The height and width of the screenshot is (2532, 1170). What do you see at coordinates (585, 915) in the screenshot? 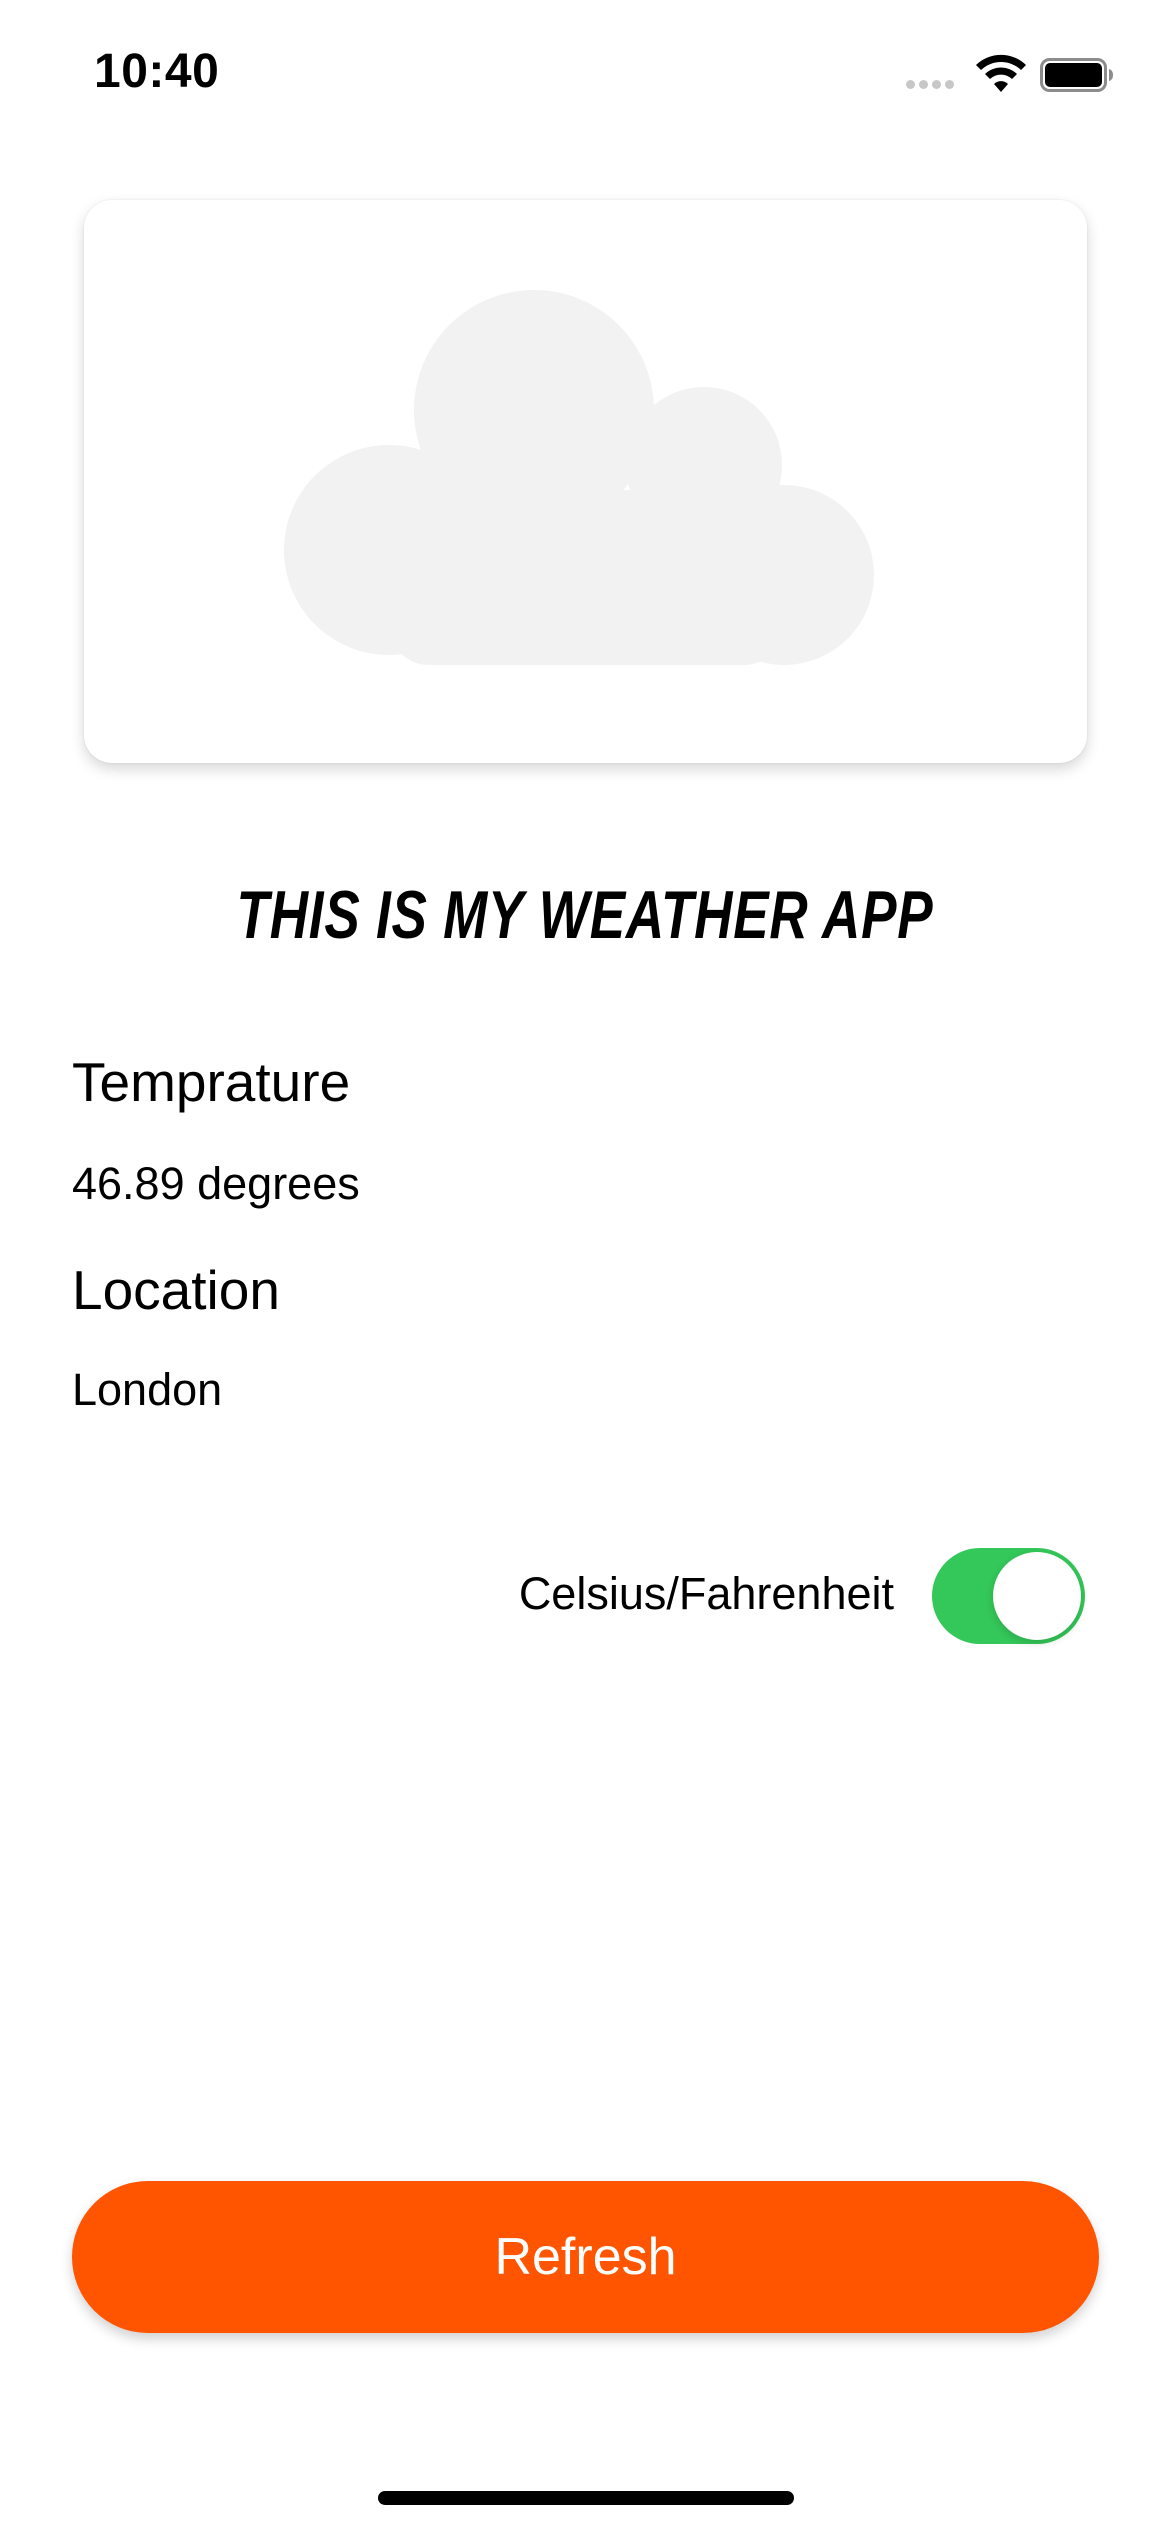
I see `app-title: THIS IS MY WEATHER APP` at bounding box center [585, 915].